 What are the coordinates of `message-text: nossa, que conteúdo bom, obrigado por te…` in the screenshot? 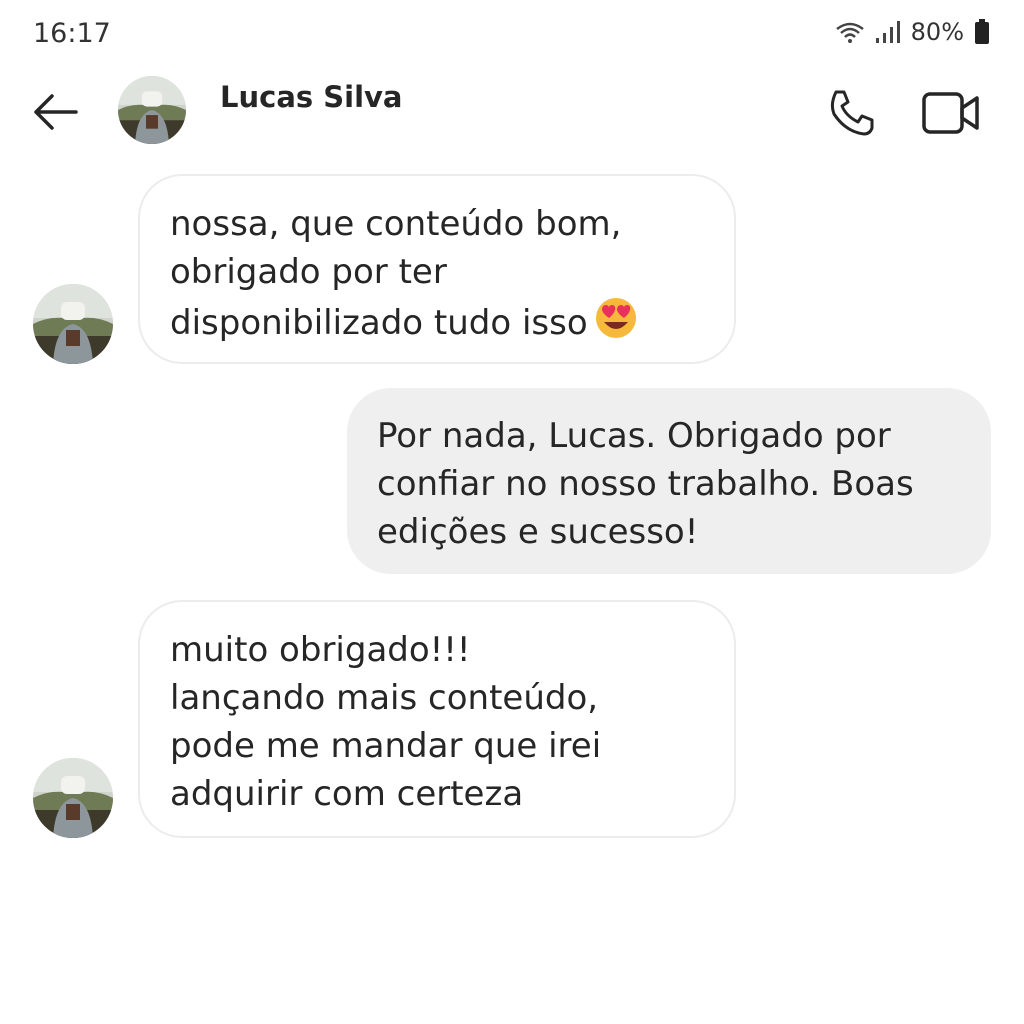 It's located at (396, 273).